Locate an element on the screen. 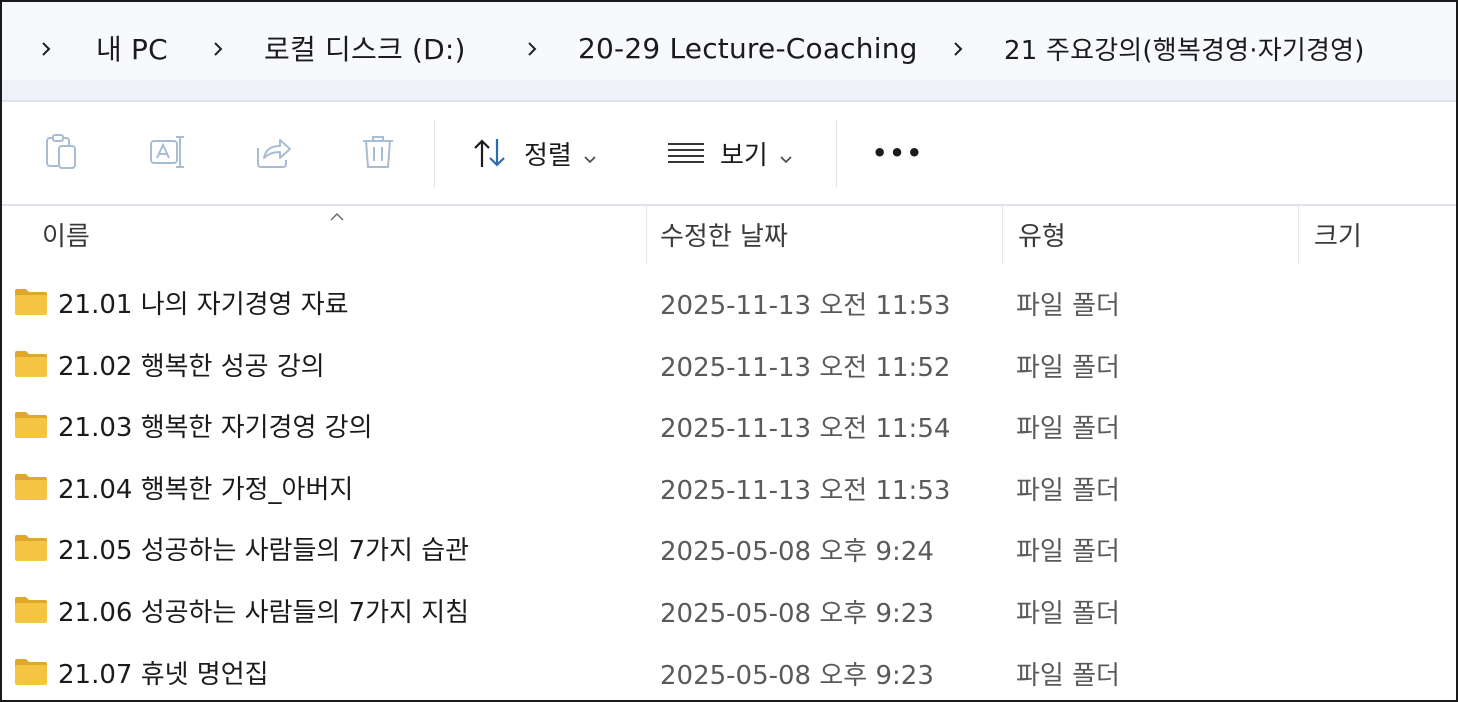 The image size is (1458, 702). breadcrumb-label: 내 PC is located at coordinates (132, 49).